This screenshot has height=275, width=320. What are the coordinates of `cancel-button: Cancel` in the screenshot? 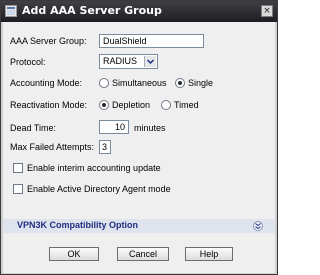 It's located at (143, 254).